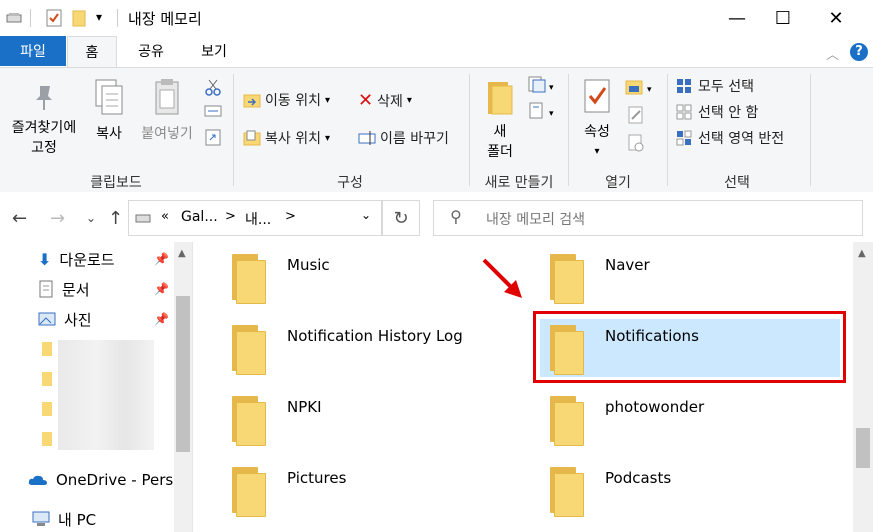 The height and width of the screenshot is (532, 873). What do you see at coordinates (436, 18) in the screenshot?
I see `title-bar: ▾ 내장 메모리 — ☐ ✕` at bounding box center [436, 18].